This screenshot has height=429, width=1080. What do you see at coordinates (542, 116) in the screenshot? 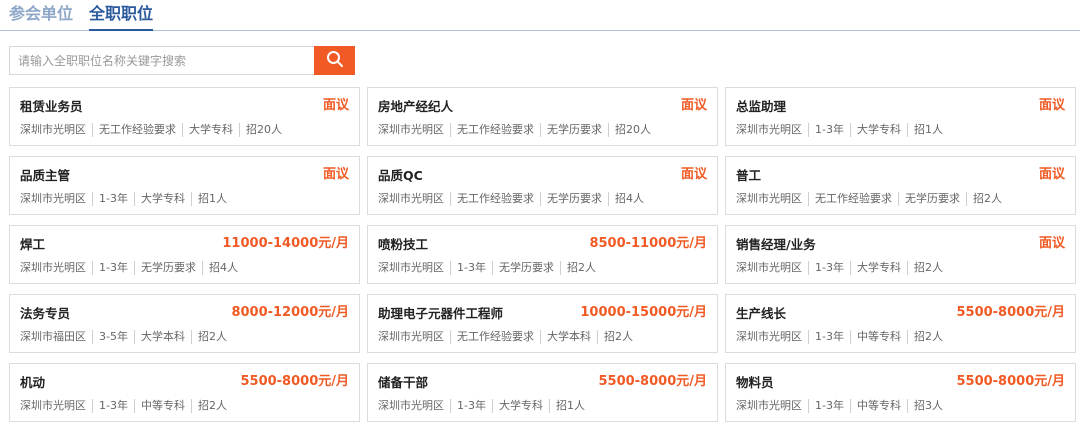
I see `job-card: 房地产经纪人 面议 深圳市光明区 无工作经验要求 无学历要求 招20人` at bounding box center [542, 116].